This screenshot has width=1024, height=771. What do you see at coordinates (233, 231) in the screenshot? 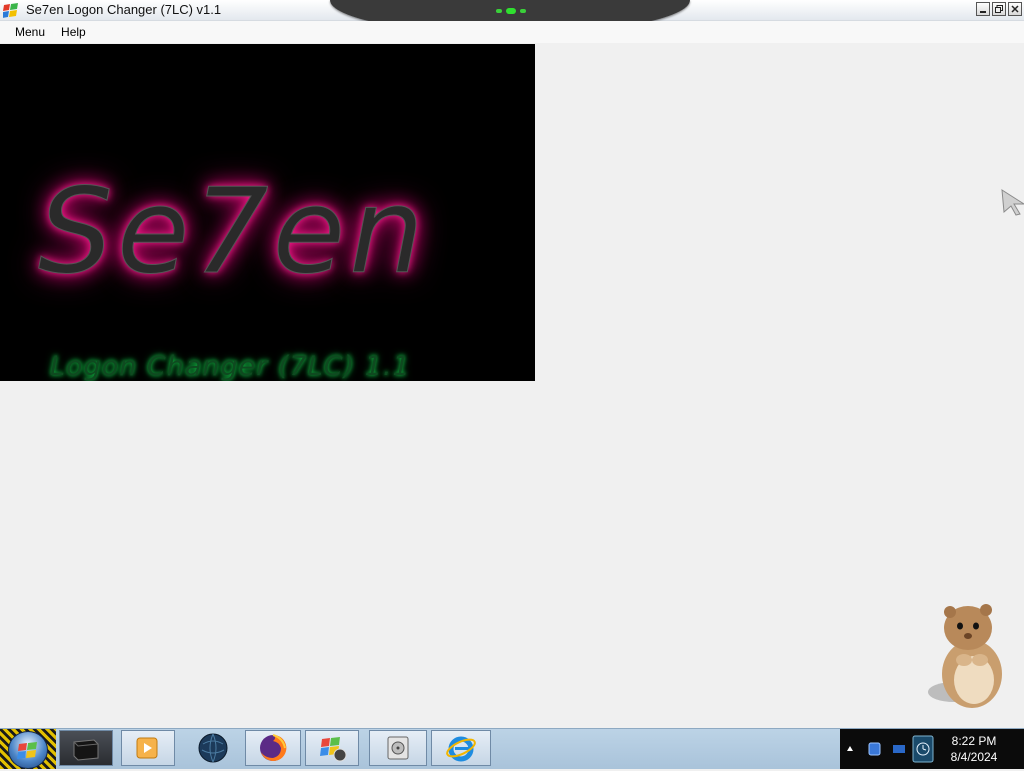
I see `splash-title: Se7en` at bounding box center [233, 231].